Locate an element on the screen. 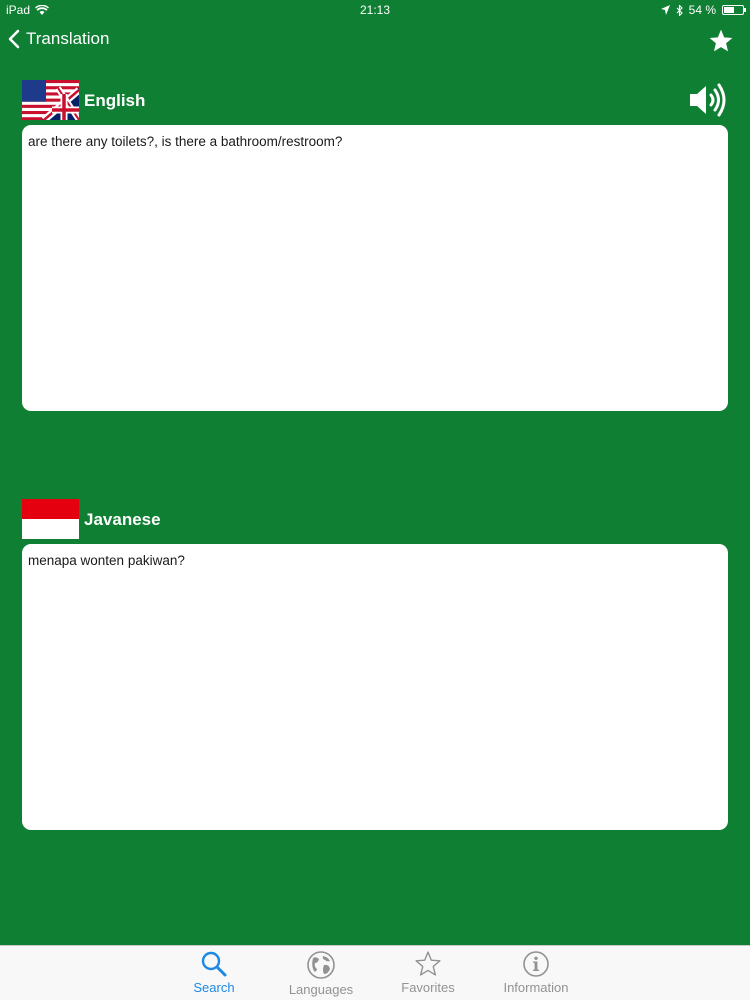  battery-icon is located at coordinates (734, 10).